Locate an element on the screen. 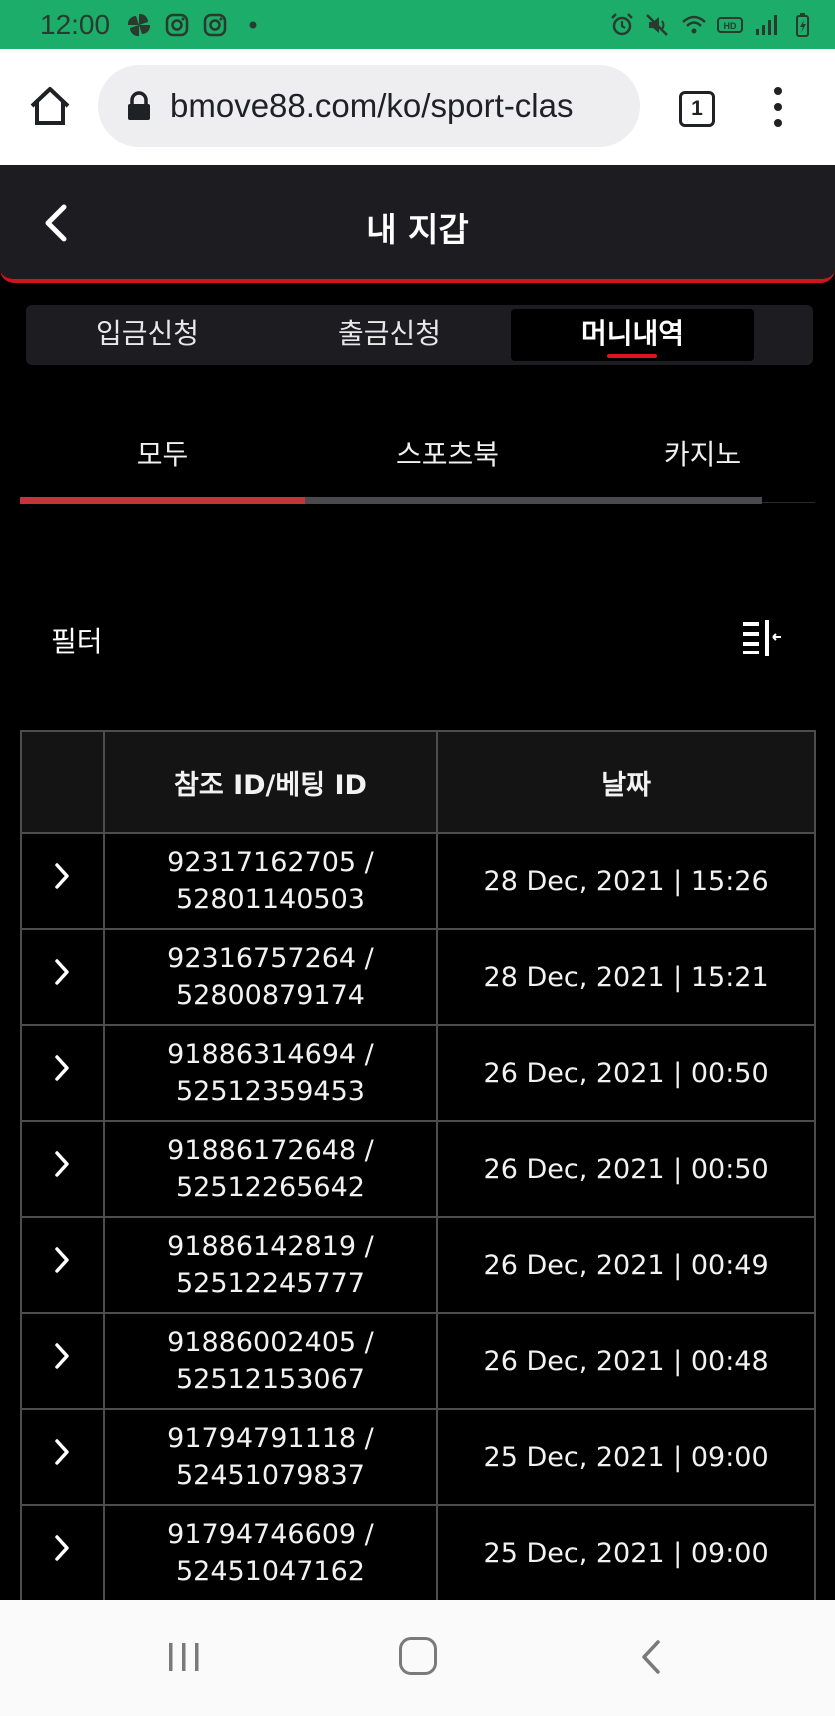  table-header-ref-id: 참조 ID/베팅 ID is located at coordinates (270, 782).